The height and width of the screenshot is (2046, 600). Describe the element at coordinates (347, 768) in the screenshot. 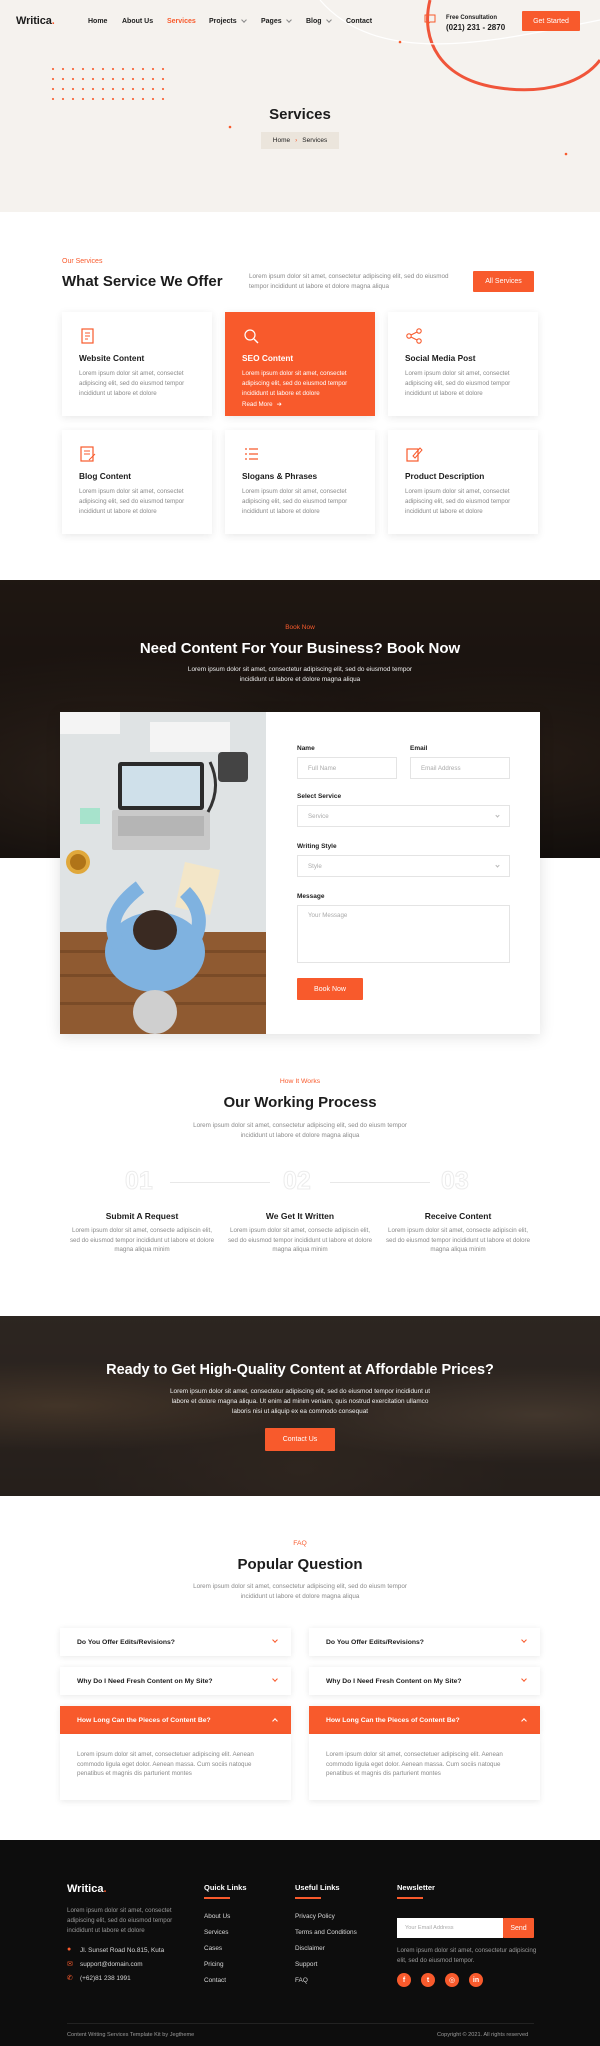

I see `name-input: Full Name` at that location.